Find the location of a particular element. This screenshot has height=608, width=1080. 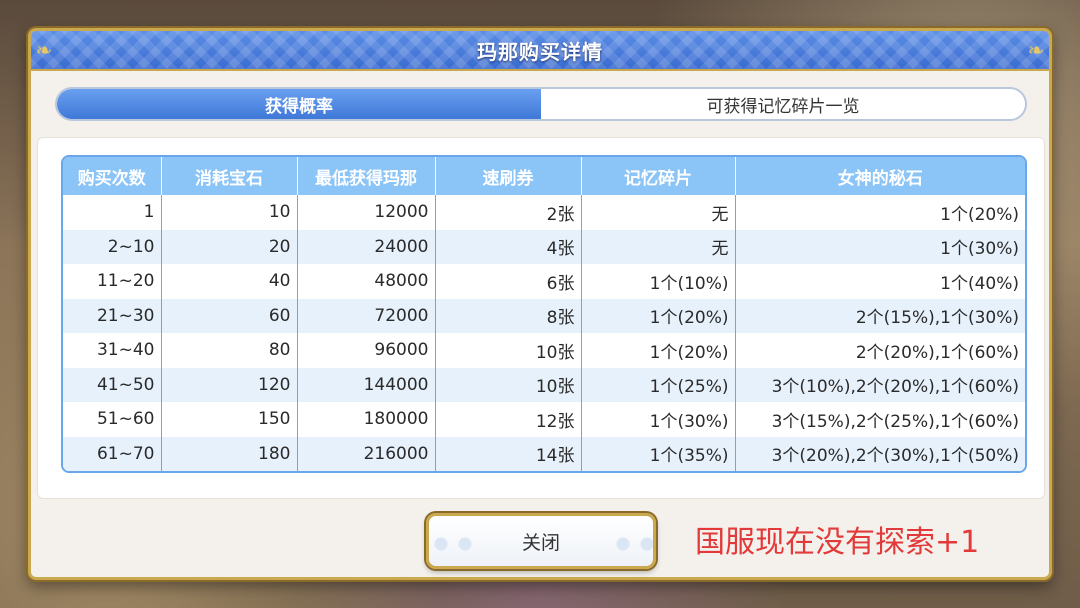

table-cell: 31~40 is located at coordinates (112, 350).